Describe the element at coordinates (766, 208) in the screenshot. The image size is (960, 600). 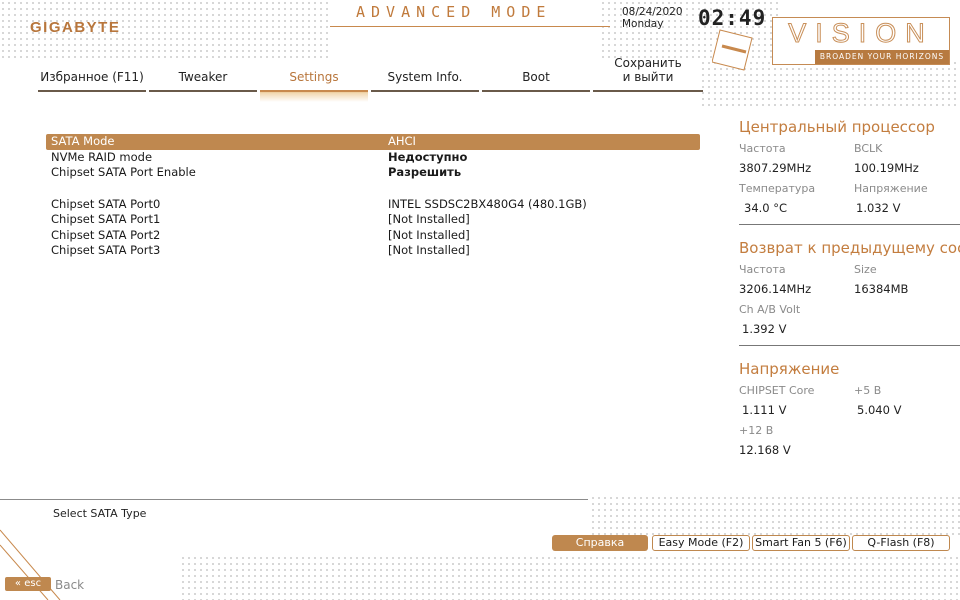
I see `cpu-temp-value: 34.0 °C` at that location.